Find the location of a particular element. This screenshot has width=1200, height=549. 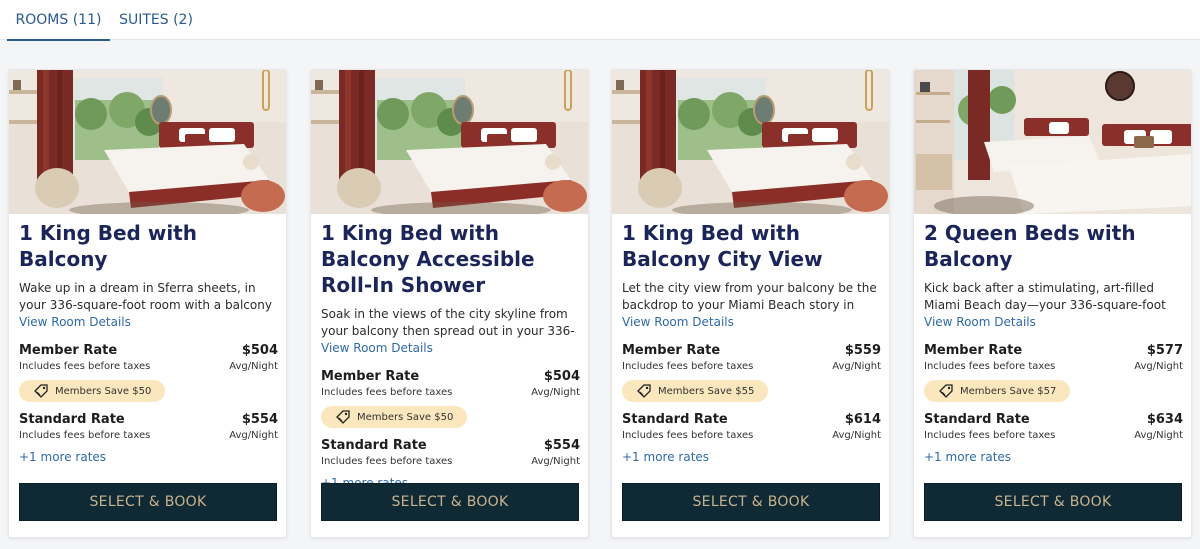

room-title: 1 King Bed with Balcony is located at coordinates (108, 246).